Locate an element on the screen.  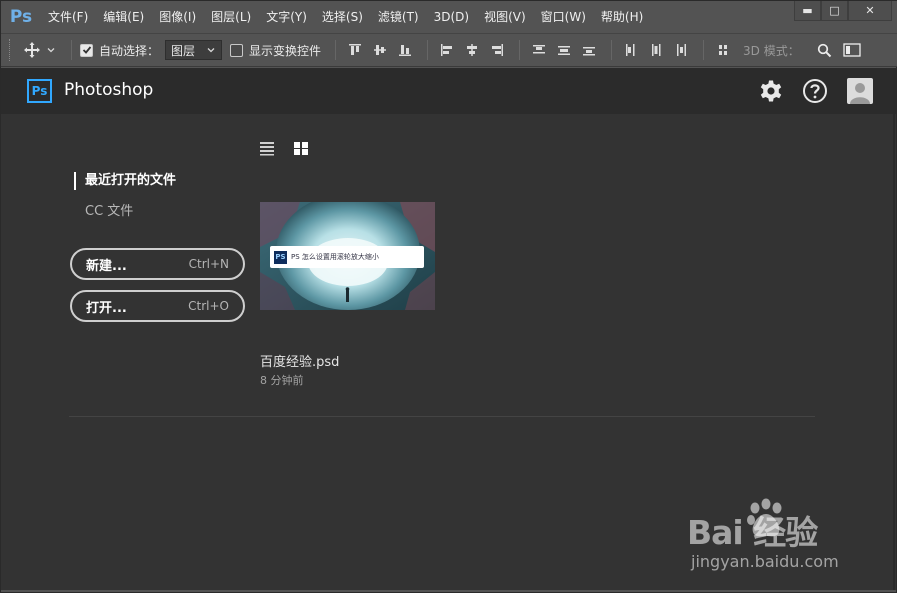
start-title: Photoshop is located at coordinates (109, 90).